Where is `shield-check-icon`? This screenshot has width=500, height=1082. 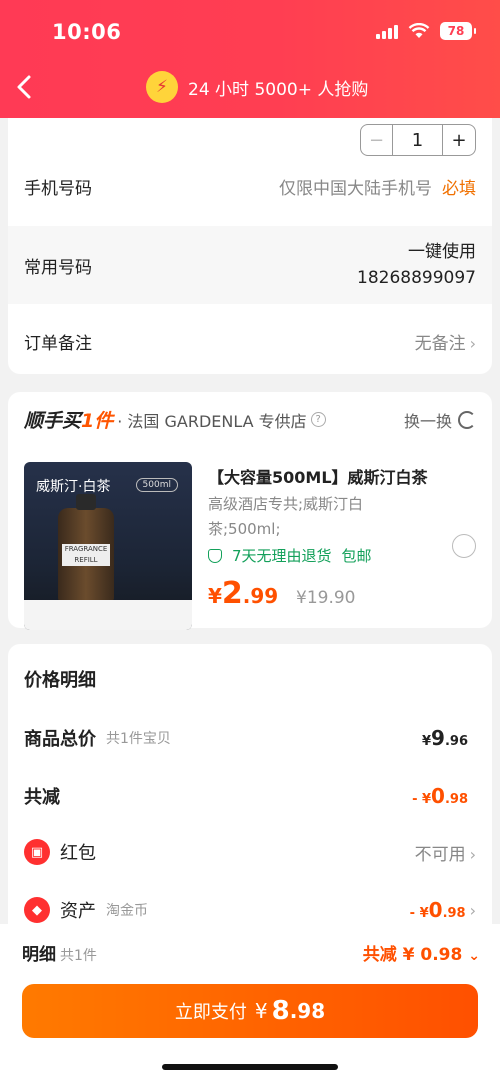
shield-check-icon is located at coordinates (215, 555).